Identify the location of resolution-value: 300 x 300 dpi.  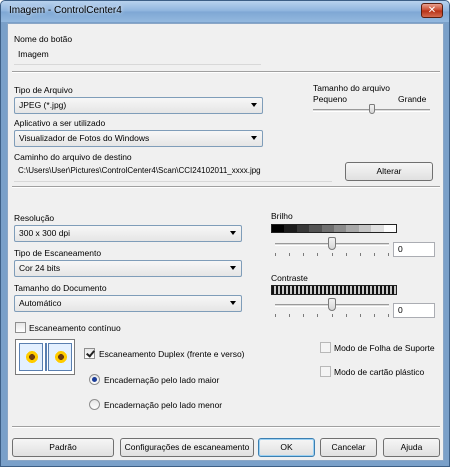
(45, 233).